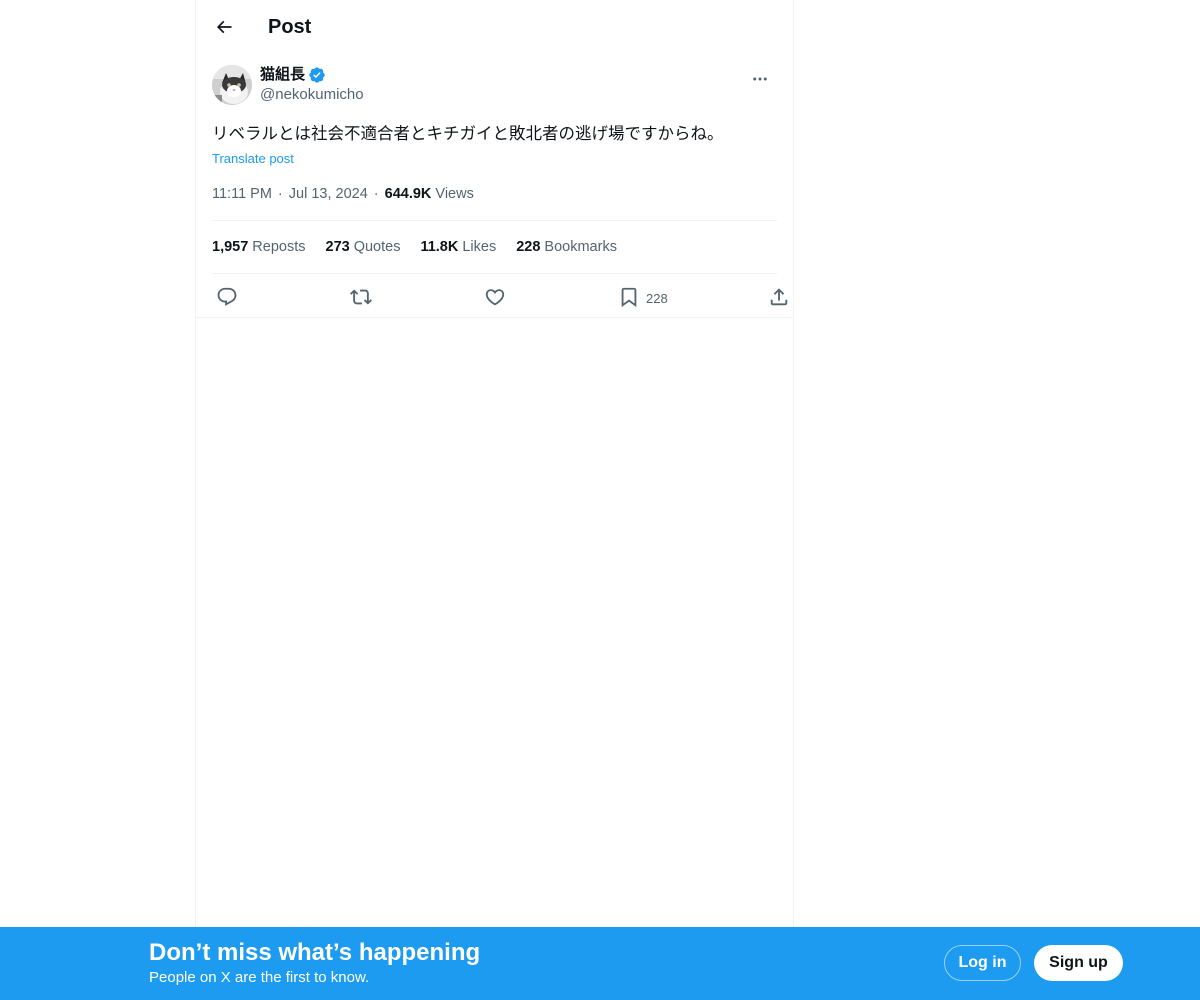 The image size is (1200, 1000). What do you see at coordinates (1078, 963) in the screenshot?
I see `signup-button: Sign up` at bounding box center [1078, 963].